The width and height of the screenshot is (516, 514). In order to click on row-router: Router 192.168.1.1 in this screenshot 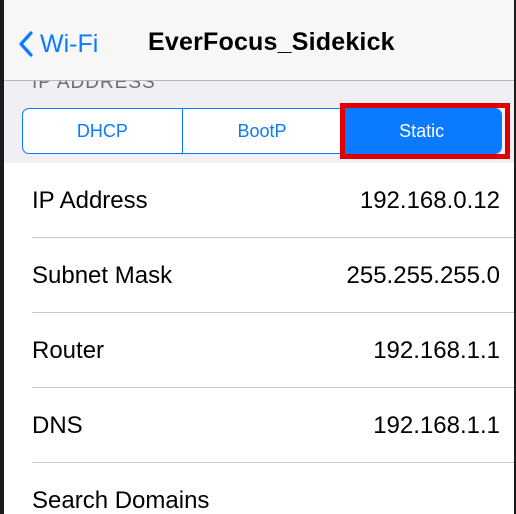, I will do `click(259, 350)`.